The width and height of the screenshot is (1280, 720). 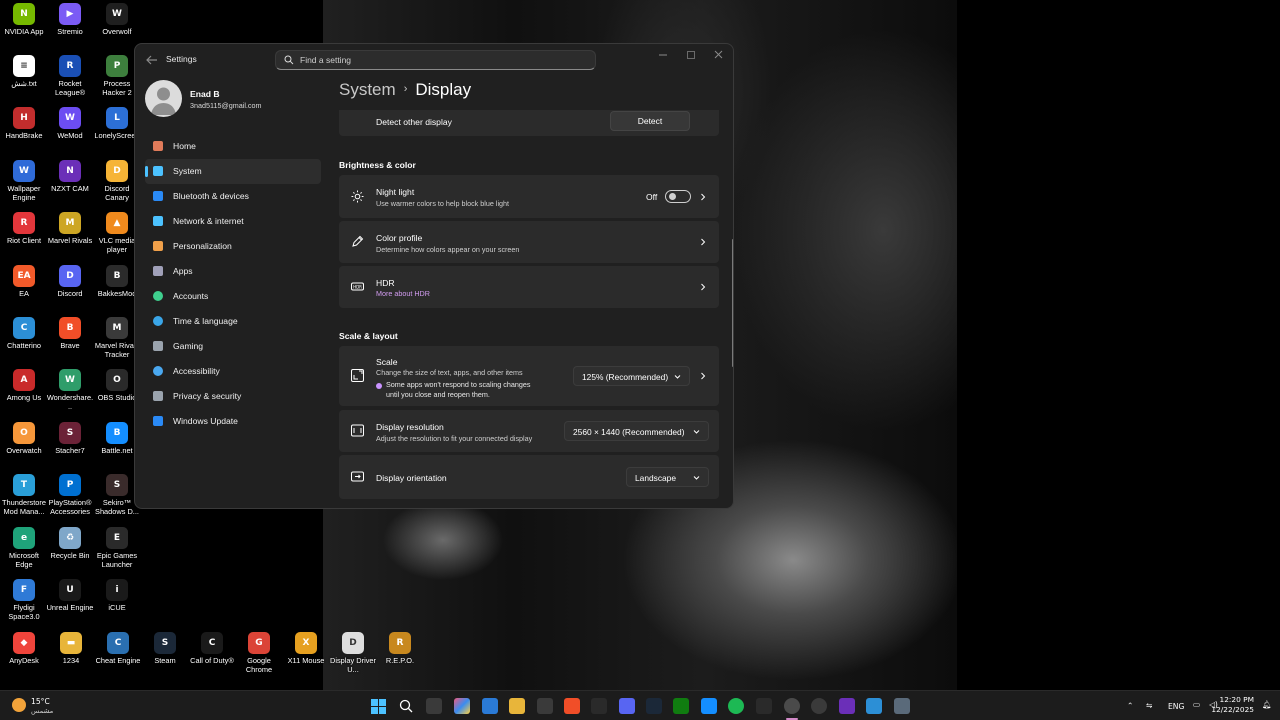 I want to click on desktop-icon: E Epic Games Launcher, so click(x=117, y=548).